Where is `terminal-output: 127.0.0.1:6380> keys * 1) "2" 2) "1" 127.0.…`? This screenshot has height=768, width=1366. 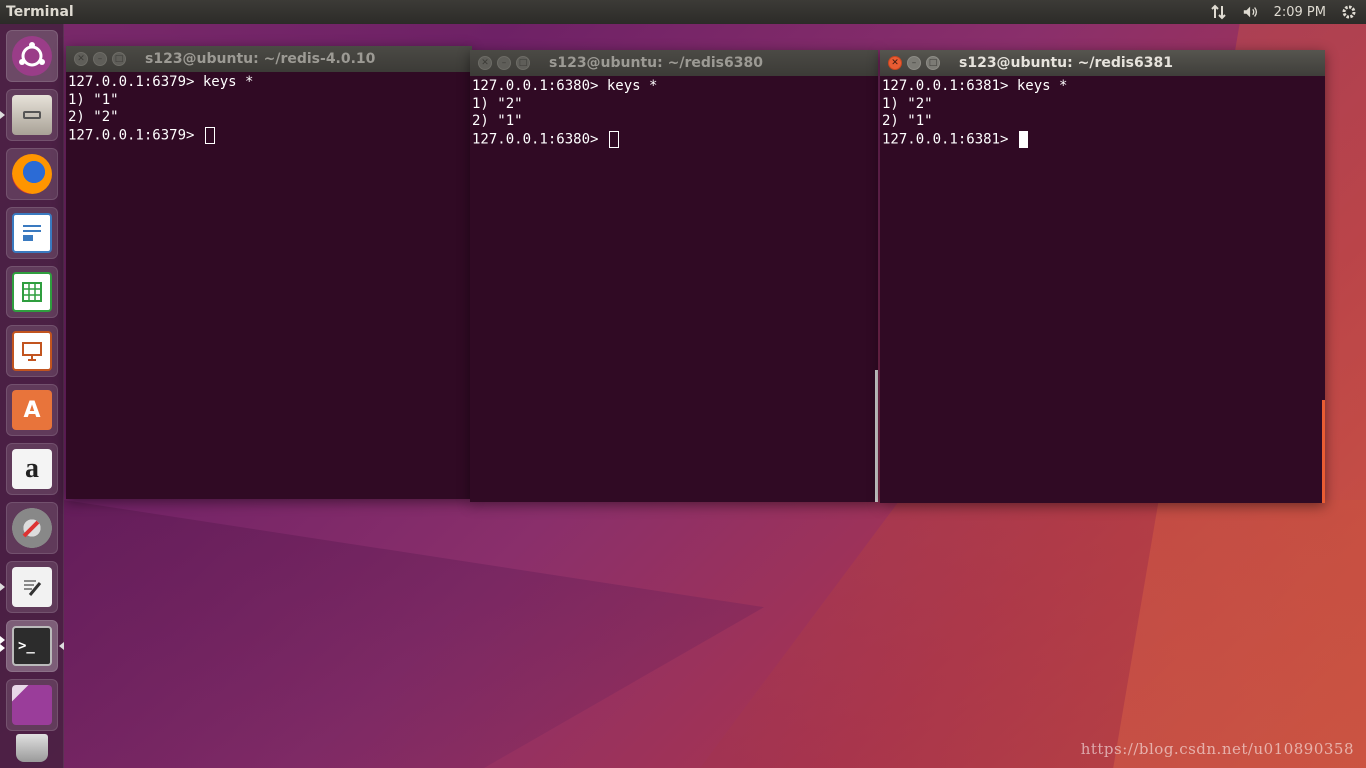
terminal-output: 127.0.0.1:6380> keys * 1) "2" 2) "1" 127.0.… is located at coordinates (674, 113).